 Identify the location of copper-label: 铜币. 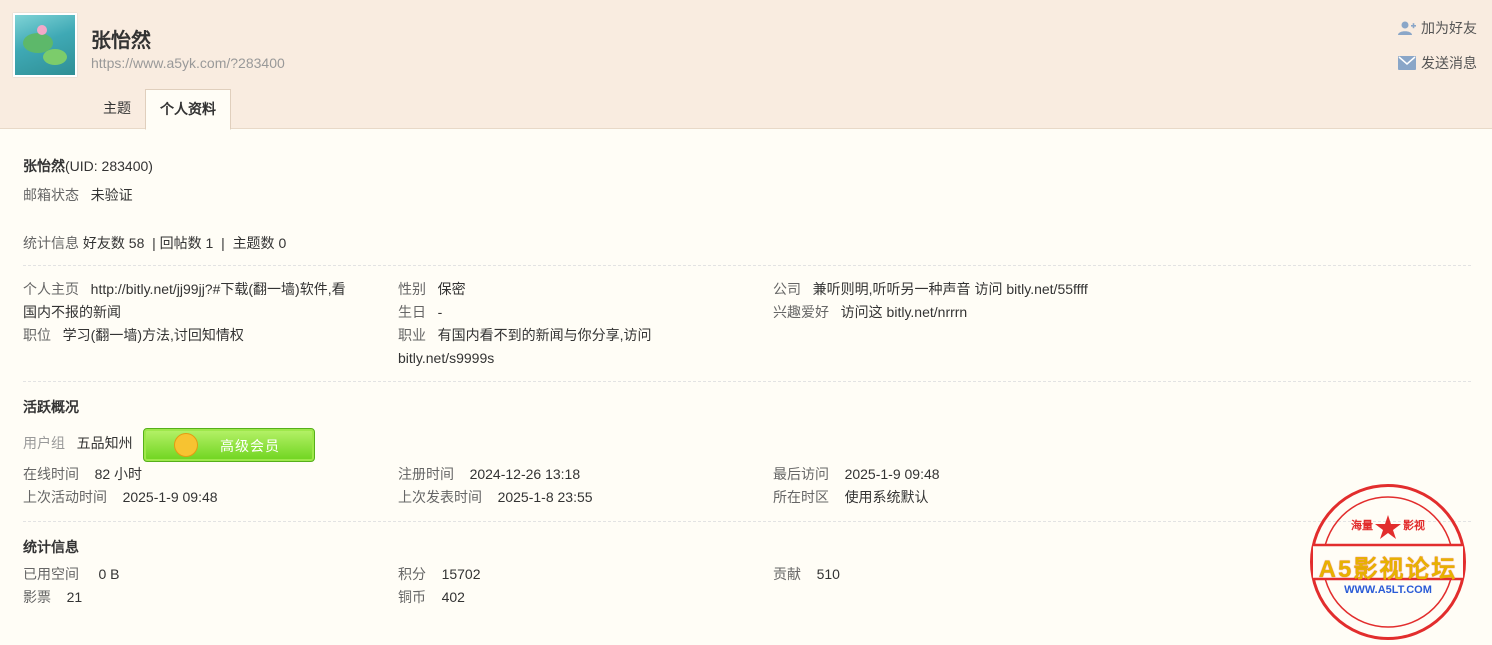
(412, 597).